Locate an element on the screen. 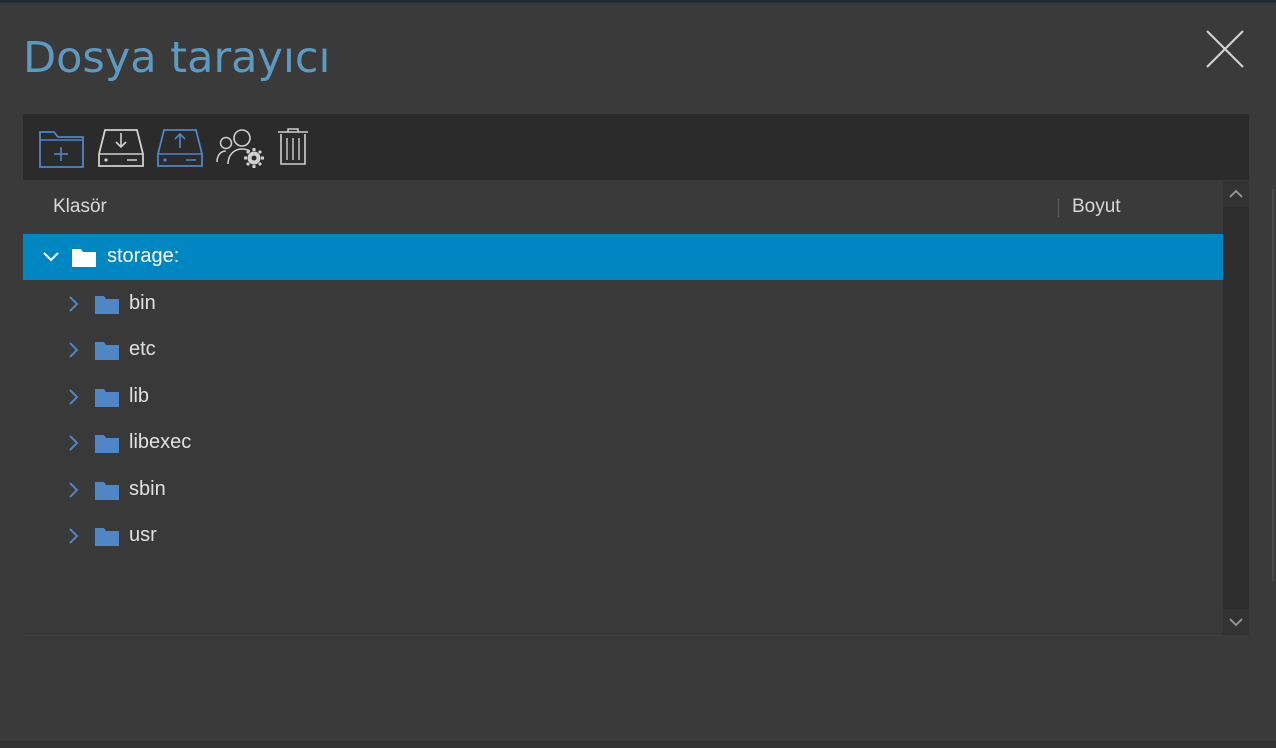  tree-row-label: storage: is located at coordinates (143, 256).